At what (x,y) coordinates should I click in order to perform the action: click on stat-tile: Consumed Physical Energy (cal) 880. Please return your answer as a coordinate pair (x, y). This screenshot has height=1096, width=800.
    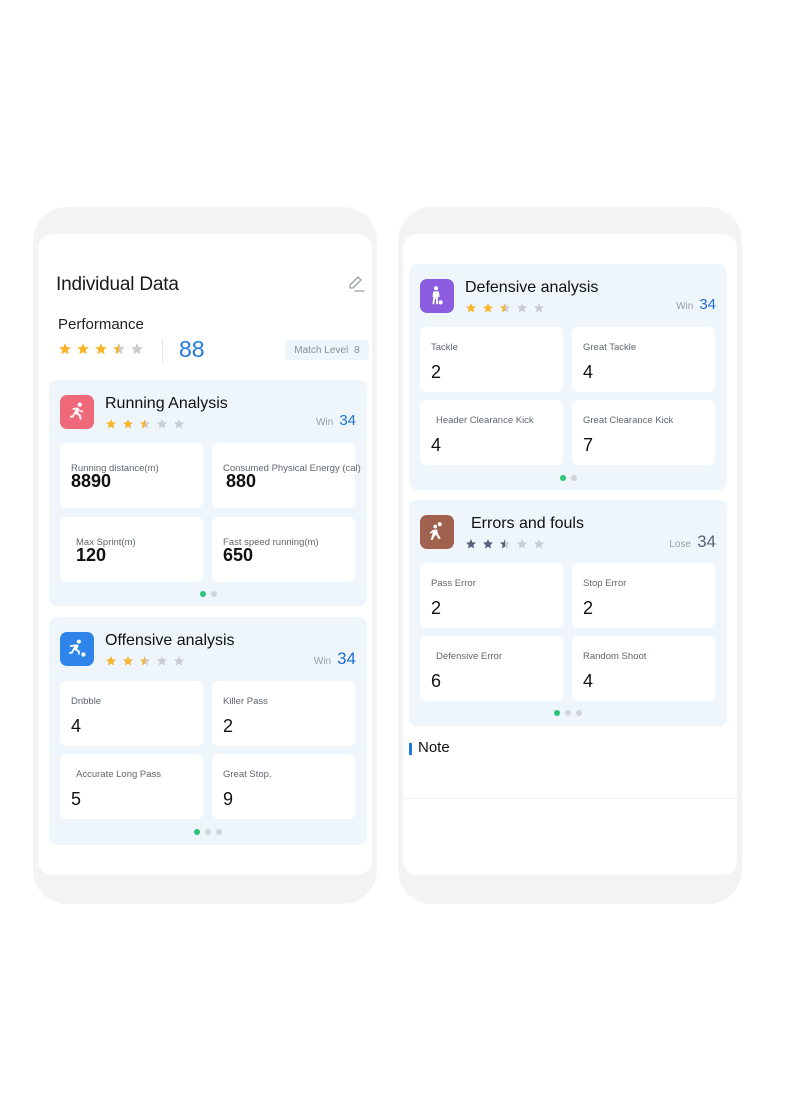
    Looking at the image, I should click on (286, 475).